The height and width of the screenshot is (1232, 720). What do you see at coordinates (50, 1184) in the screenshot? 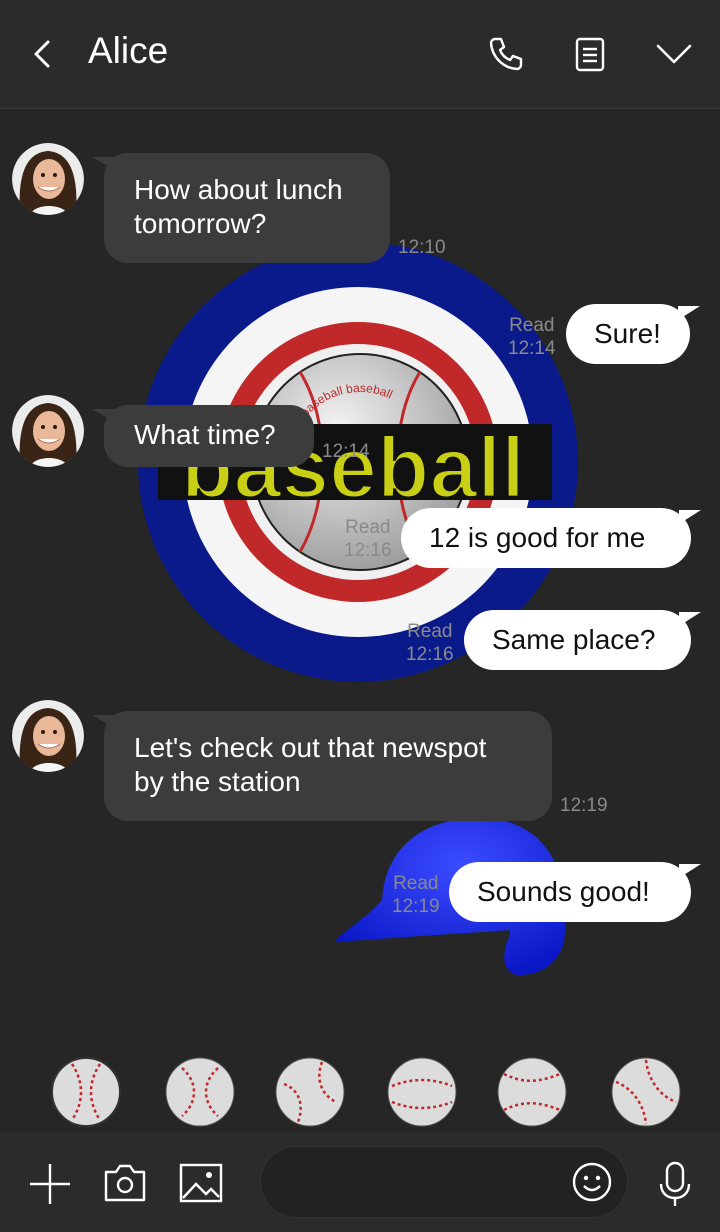
I see `plus-icon` at bounding box center [50, 1184].